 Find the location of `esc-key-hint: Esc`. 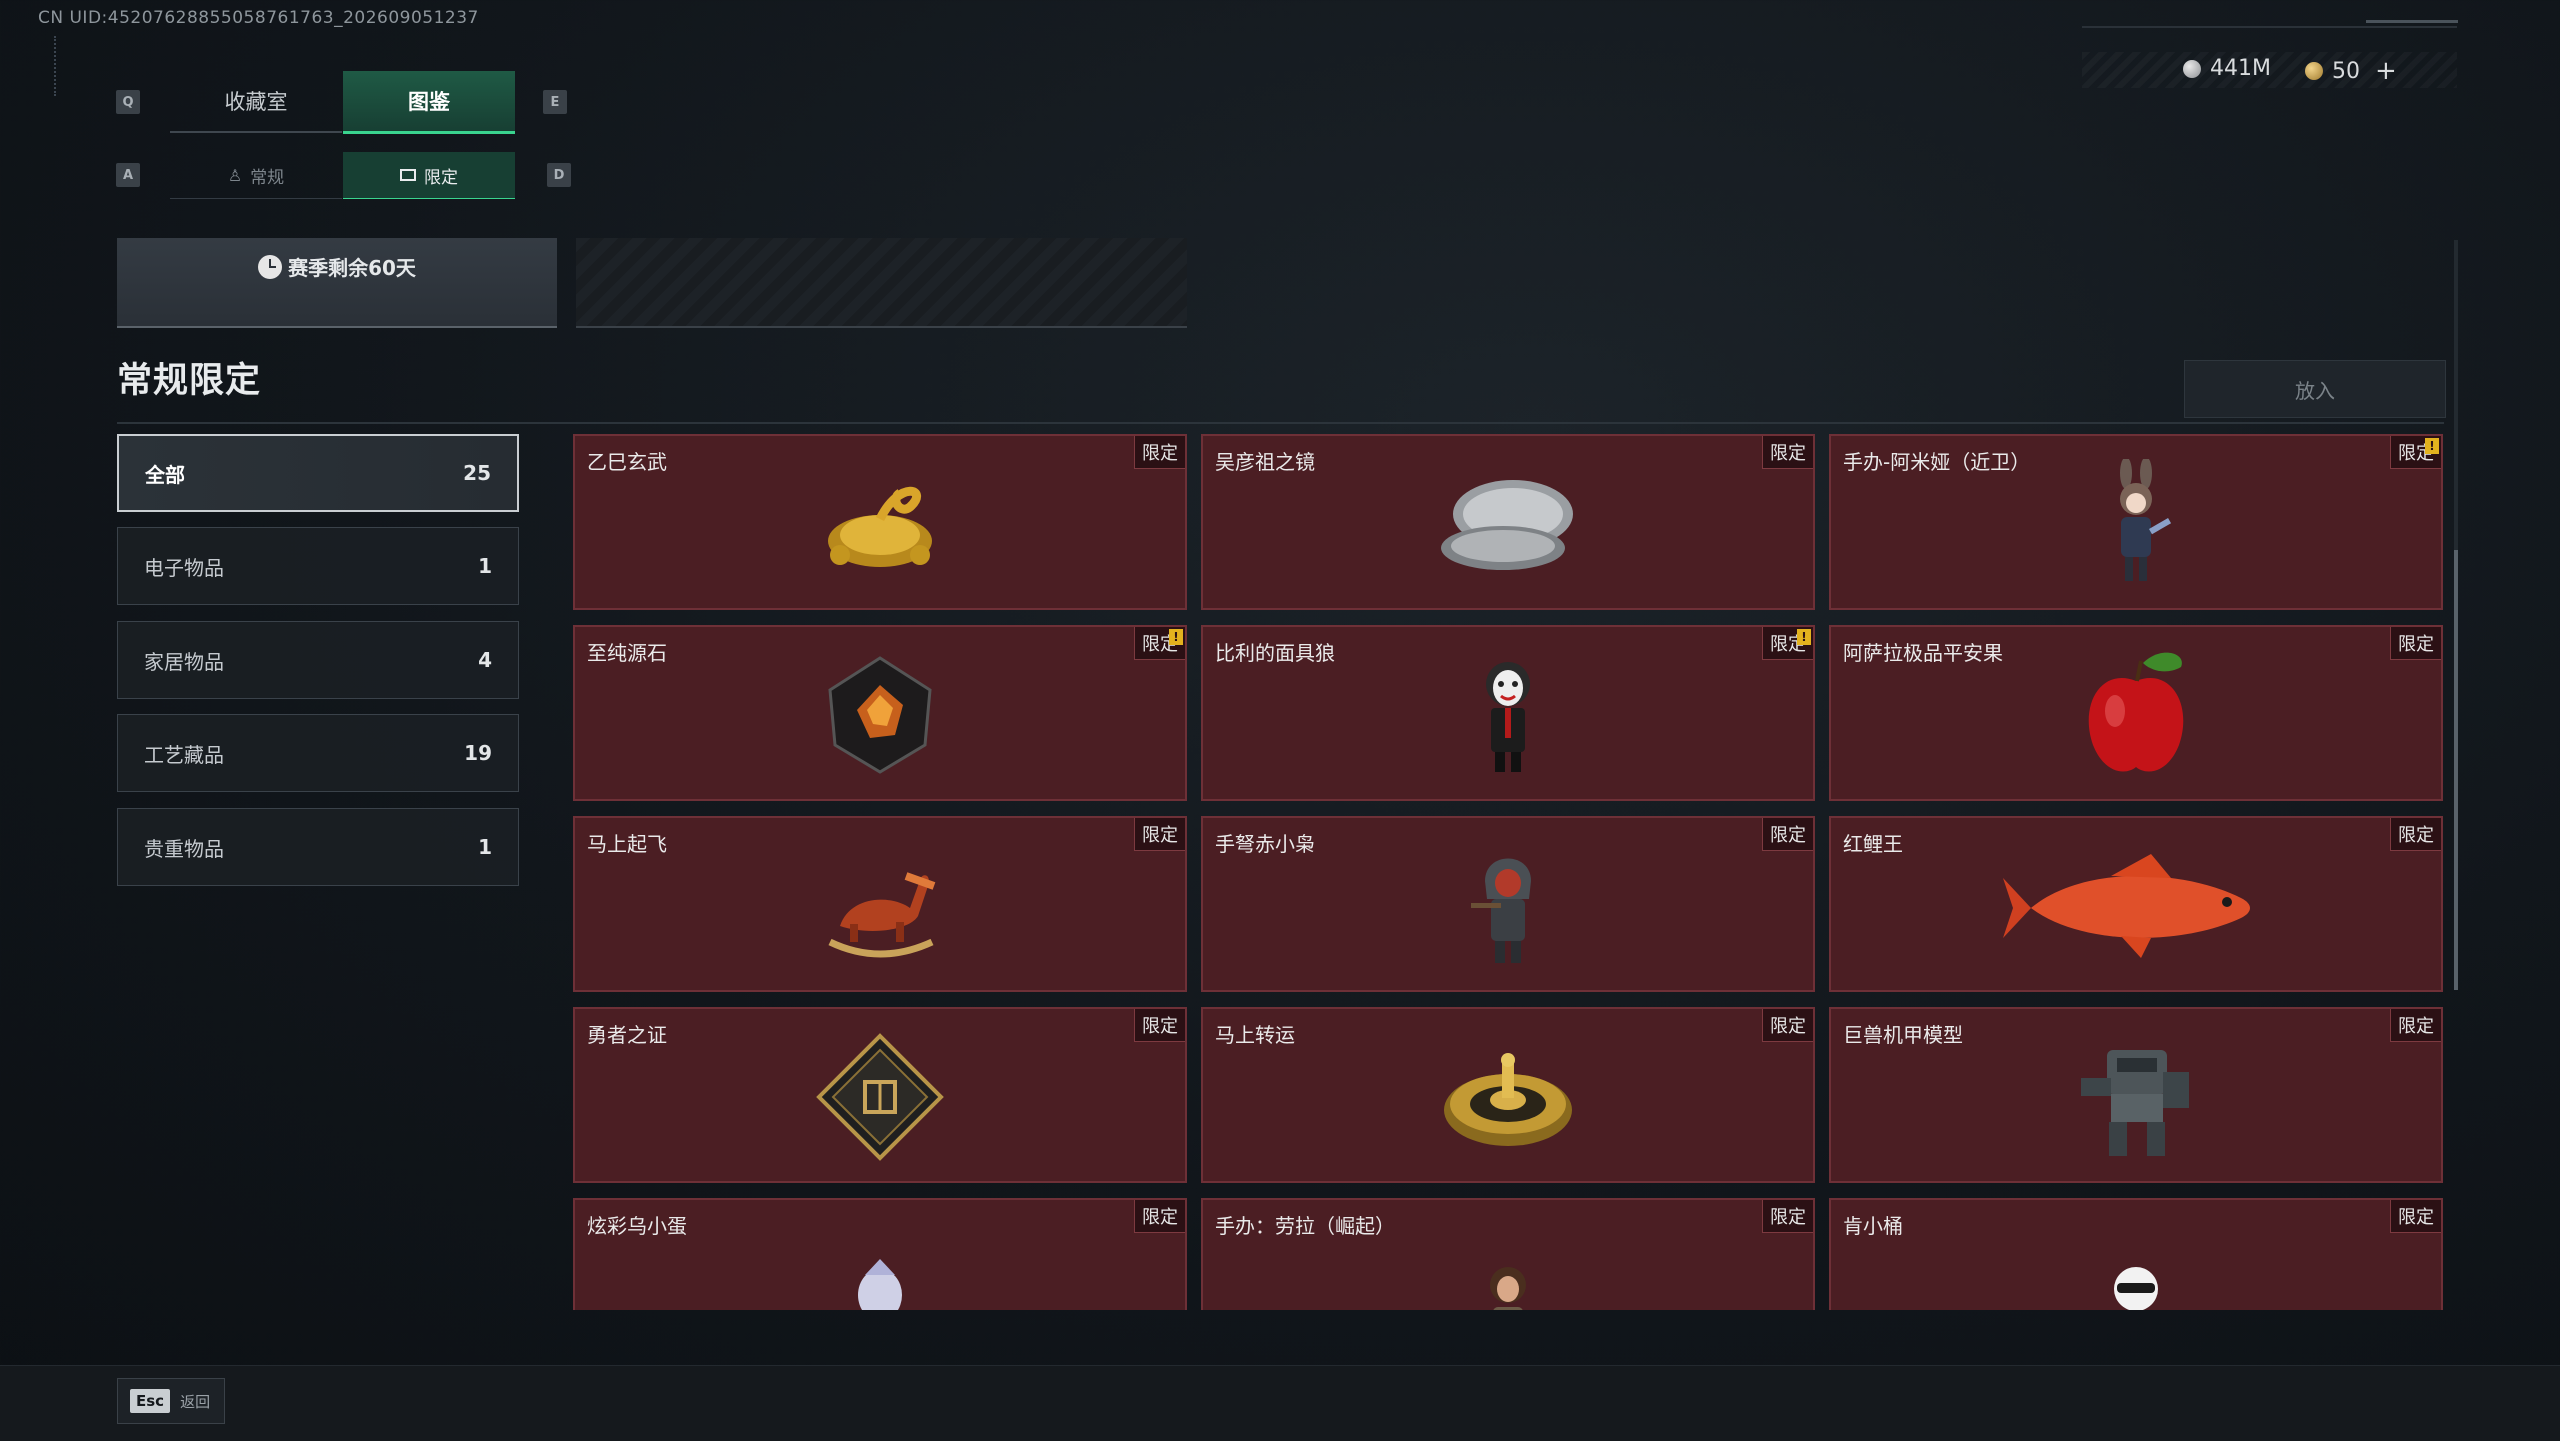

esc-key-hint: Esc is located at coordinates (150, 1401).